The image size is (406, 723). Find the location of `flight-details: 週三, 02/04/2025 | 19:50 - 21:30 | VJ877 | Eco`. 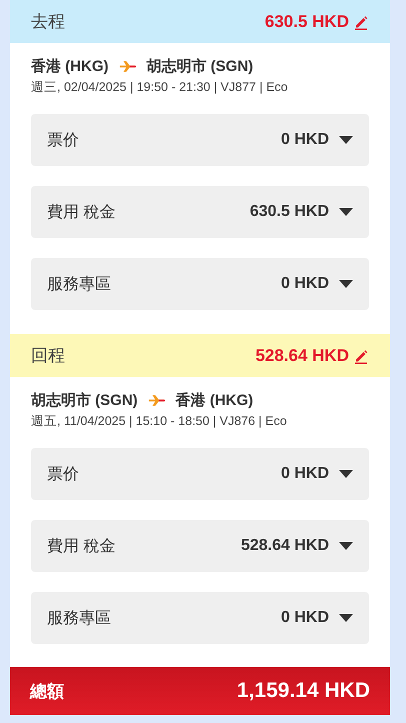

flight-details: 週三, 02/04/2025 | 19:50 - 21:30 | VJ877 | Eco is located at coordinates (160, 87).